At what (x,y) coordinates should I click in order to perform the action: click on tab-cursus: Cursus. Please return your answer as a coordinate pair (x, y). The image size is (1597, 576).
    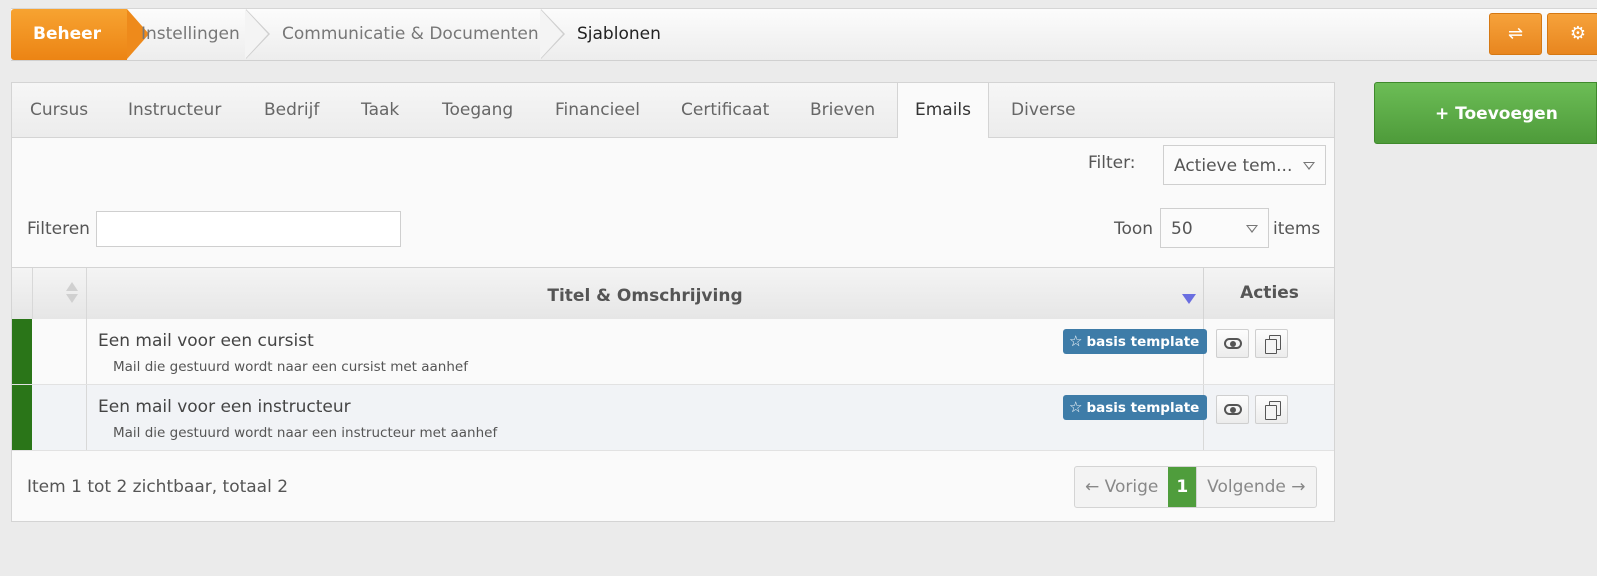
    Looking at the image, I should click on (59, 110).